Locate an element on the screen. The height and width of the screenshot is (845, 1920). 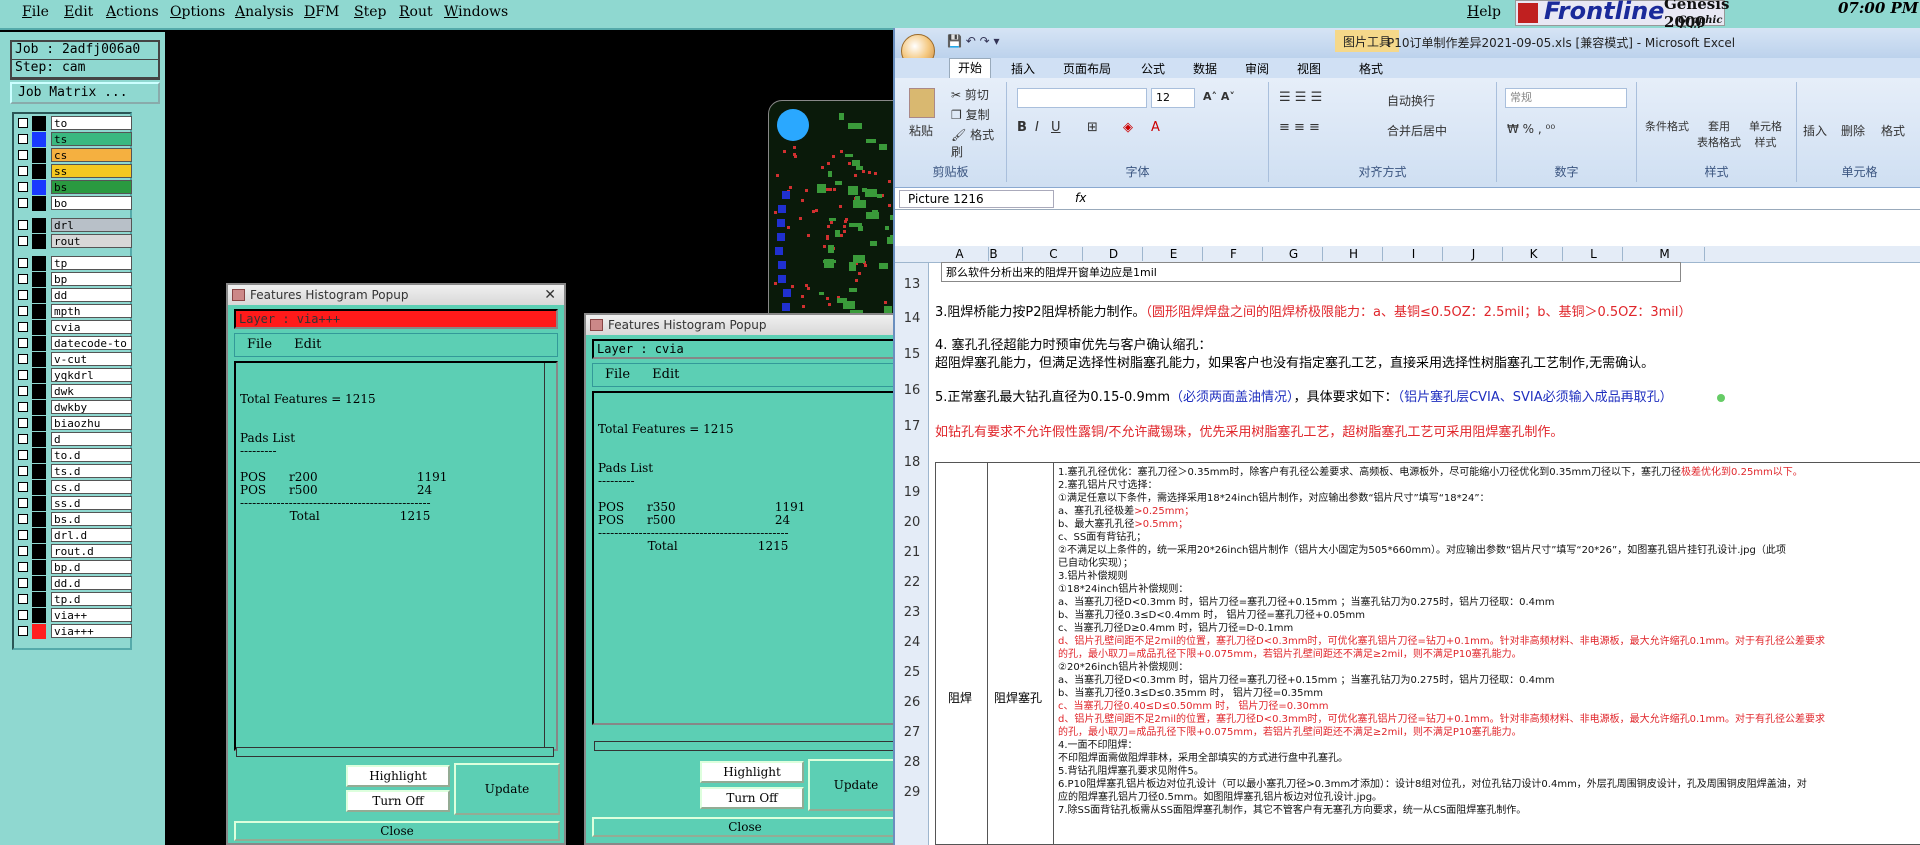
cell-styles-button: 单元格 样式 is located at coordinates (1765, 134).